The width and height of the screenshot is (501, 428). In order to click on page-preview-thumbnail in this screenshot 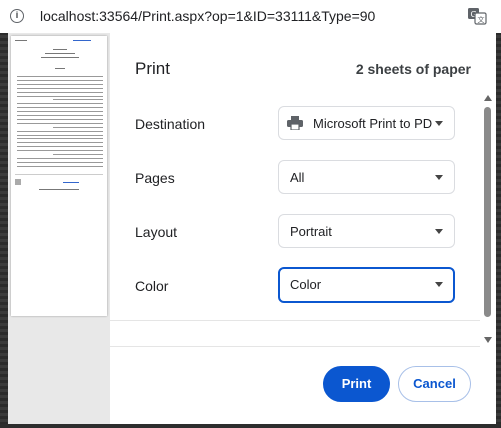, I will do `click(59, 176)`.